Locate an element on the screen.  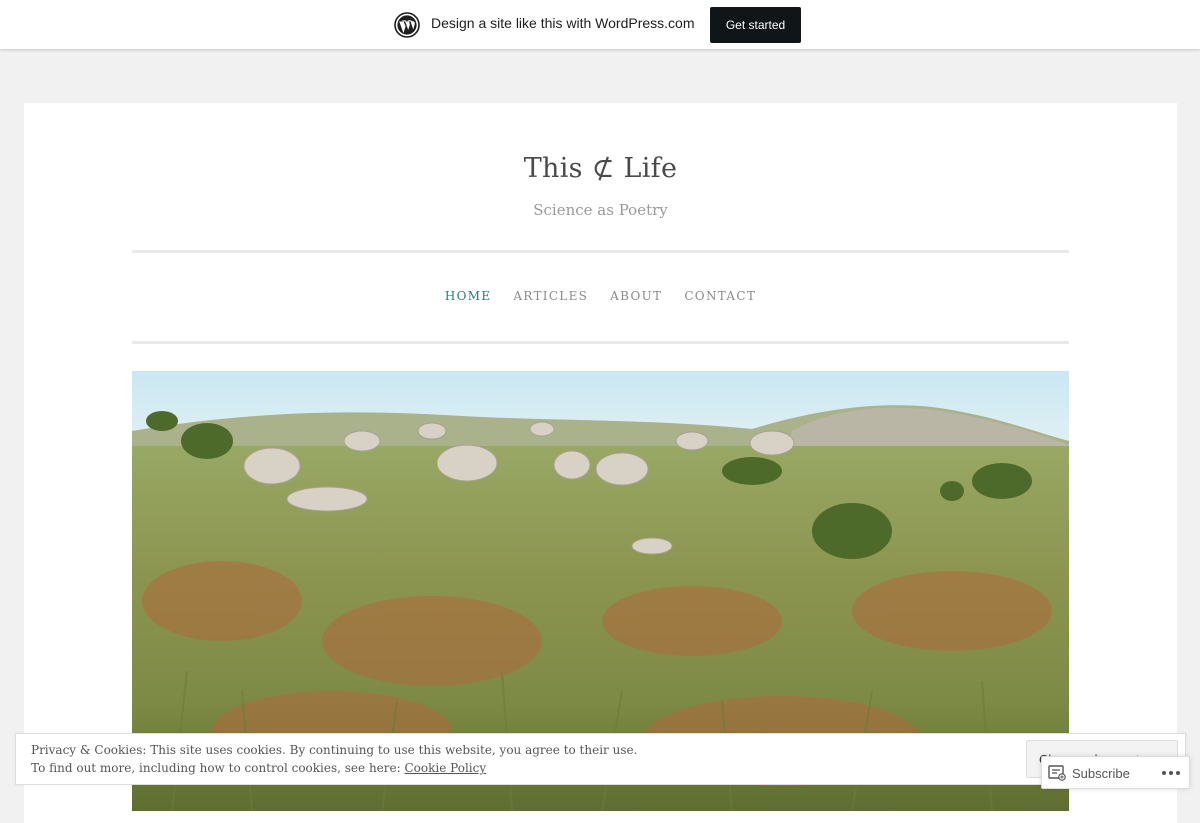
header-divider-top is located at coordinates (600, 251).